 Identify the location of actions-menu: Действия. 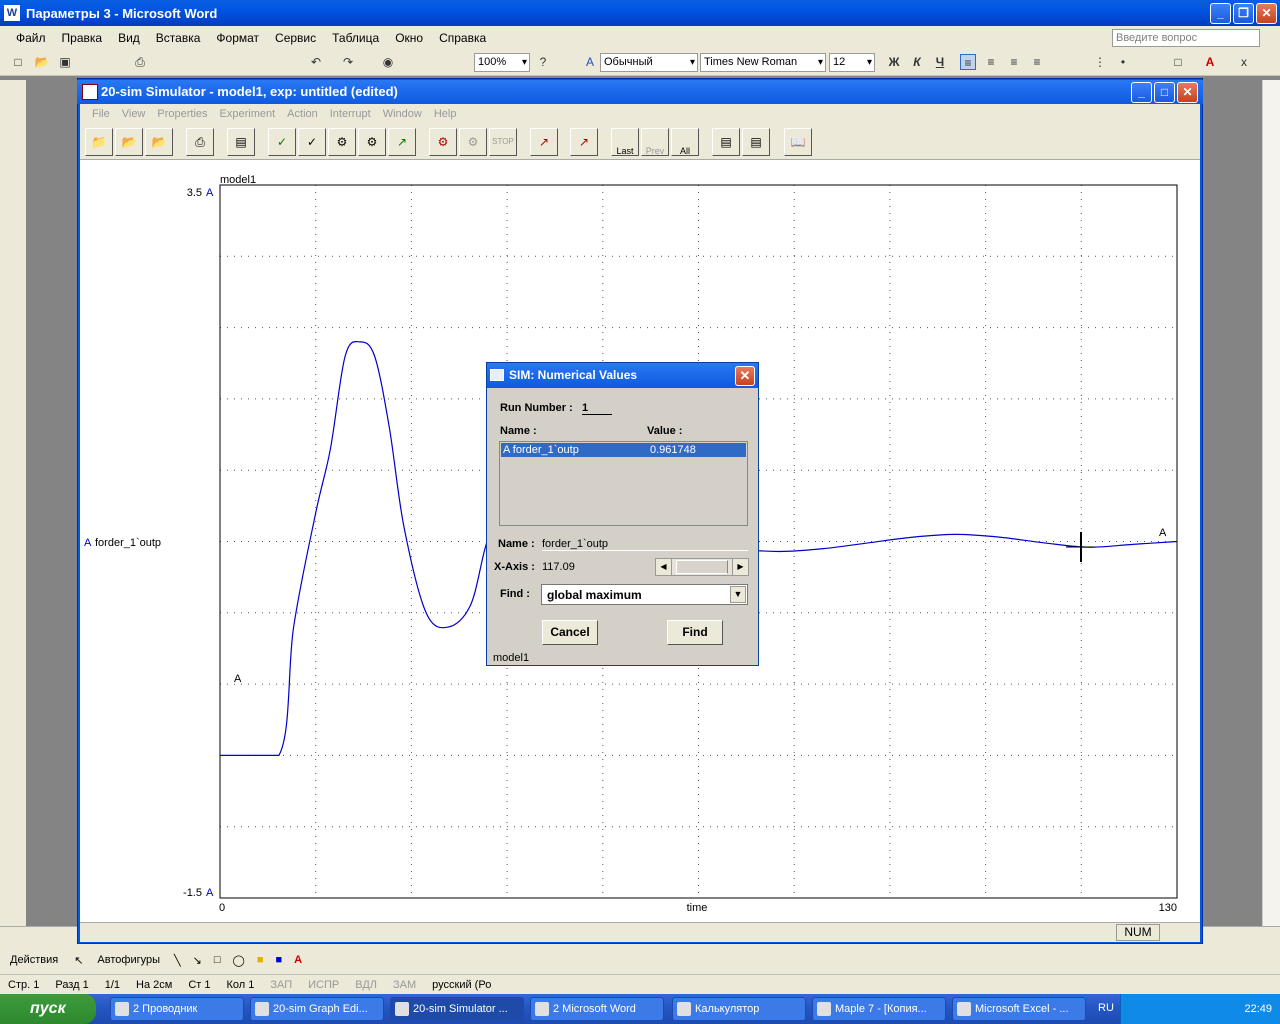
(34, 960).